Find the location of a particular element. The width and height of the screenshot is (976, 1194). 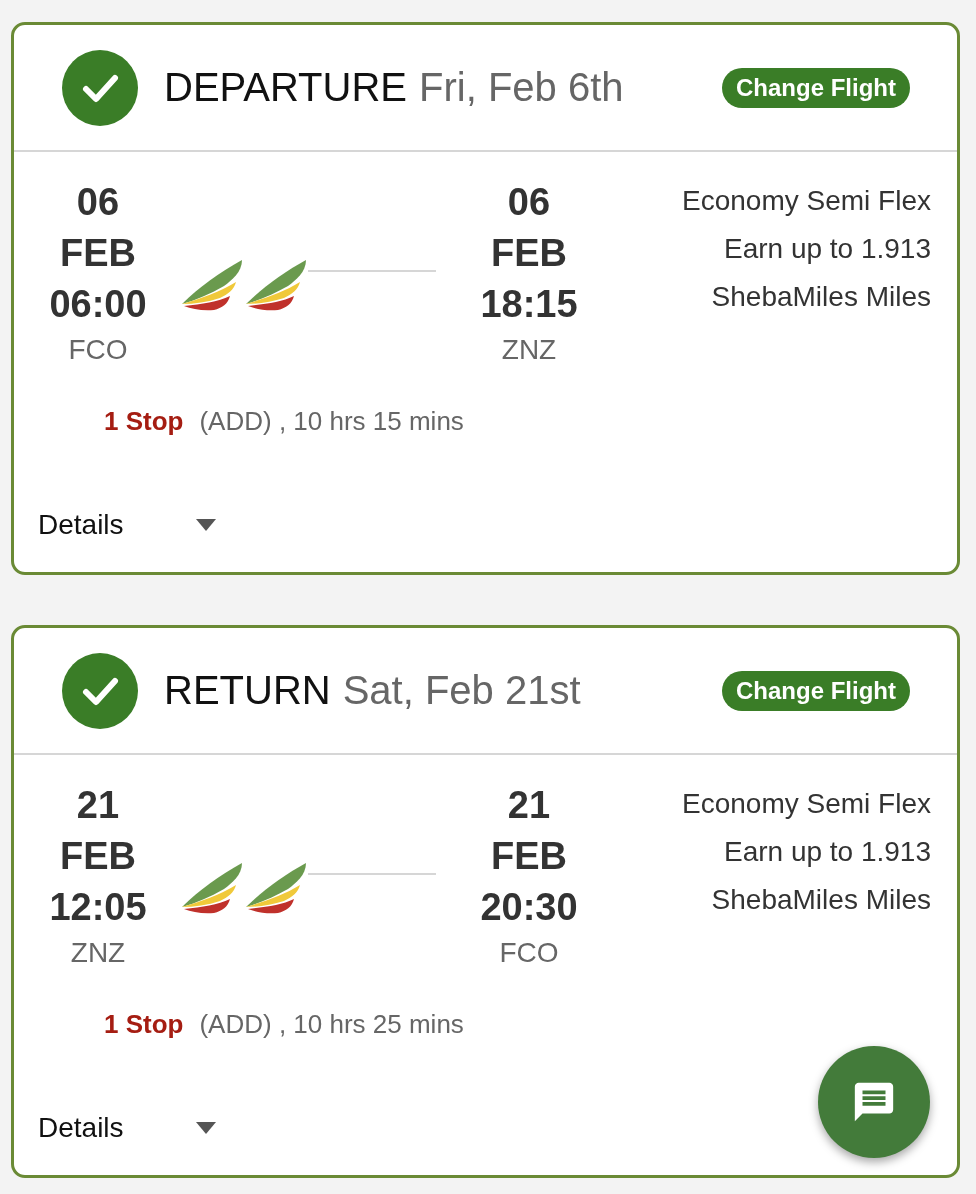

time: 18:15 is located at coordinates (529, 304).